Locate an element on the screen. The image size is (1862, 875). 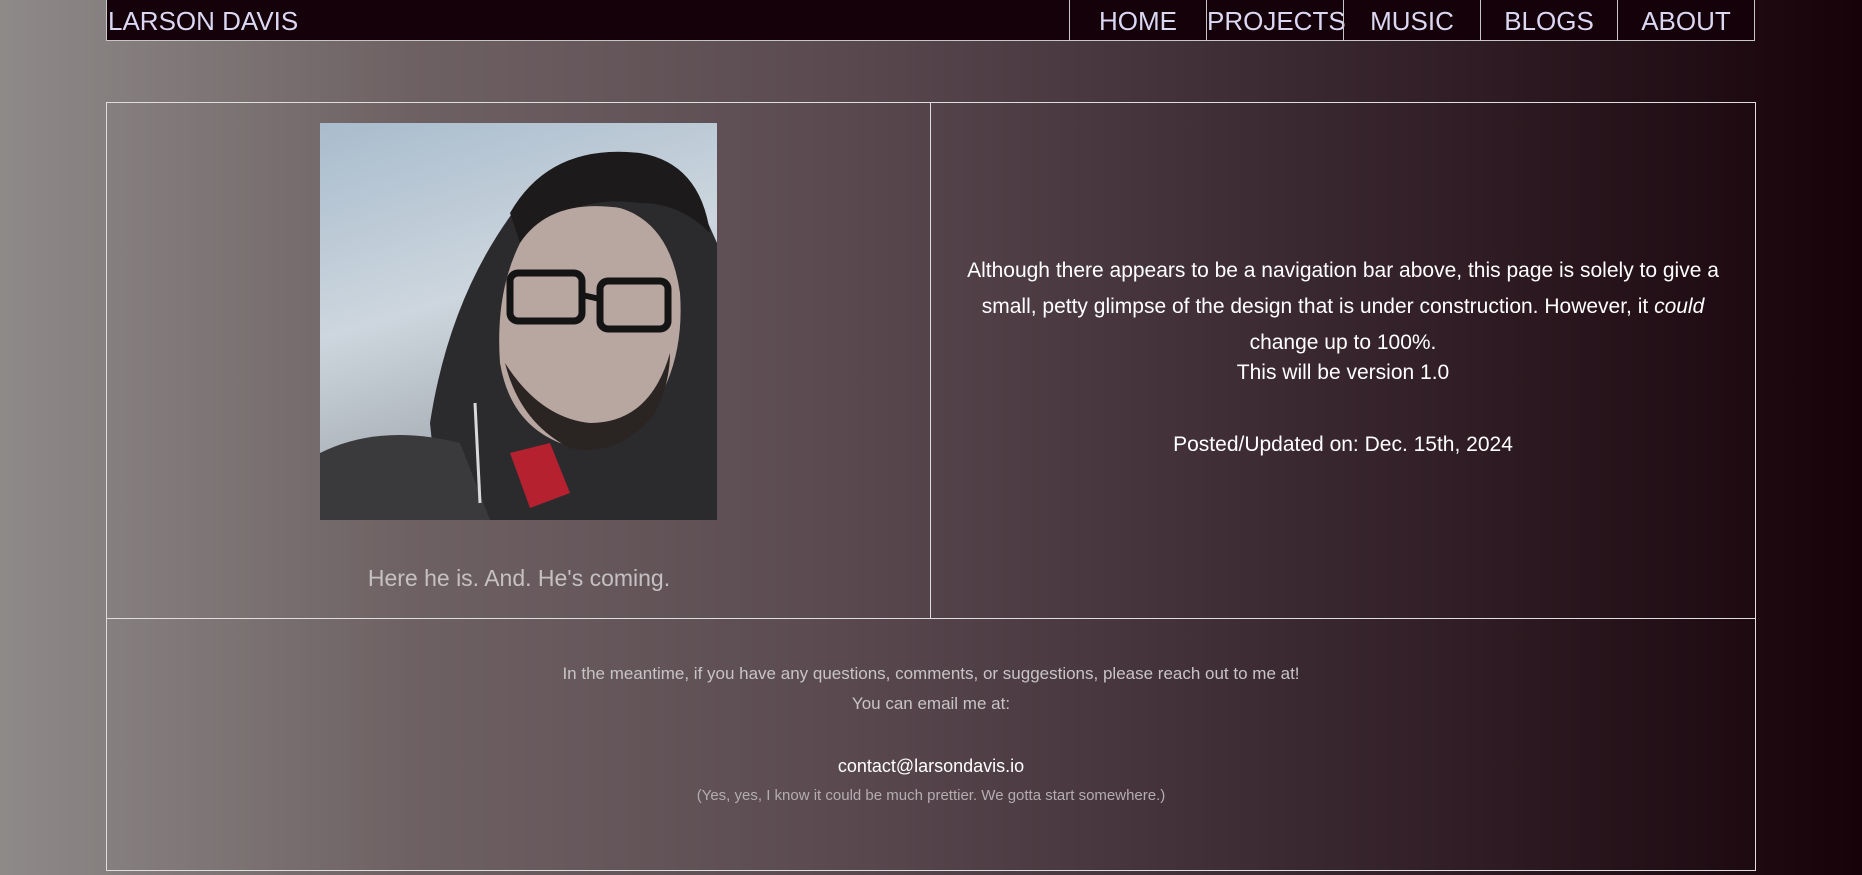
nav-menu: HOME PROJECTS MUSIC BLOGS ABOUT is located at coordinates (1411, 20).